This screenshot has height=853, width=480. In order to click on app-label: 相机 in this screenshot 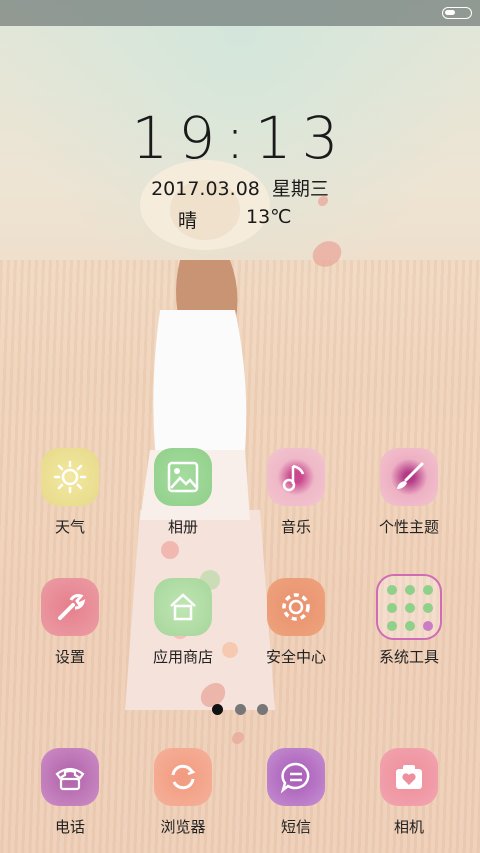, I will do `click(408, 827)`.